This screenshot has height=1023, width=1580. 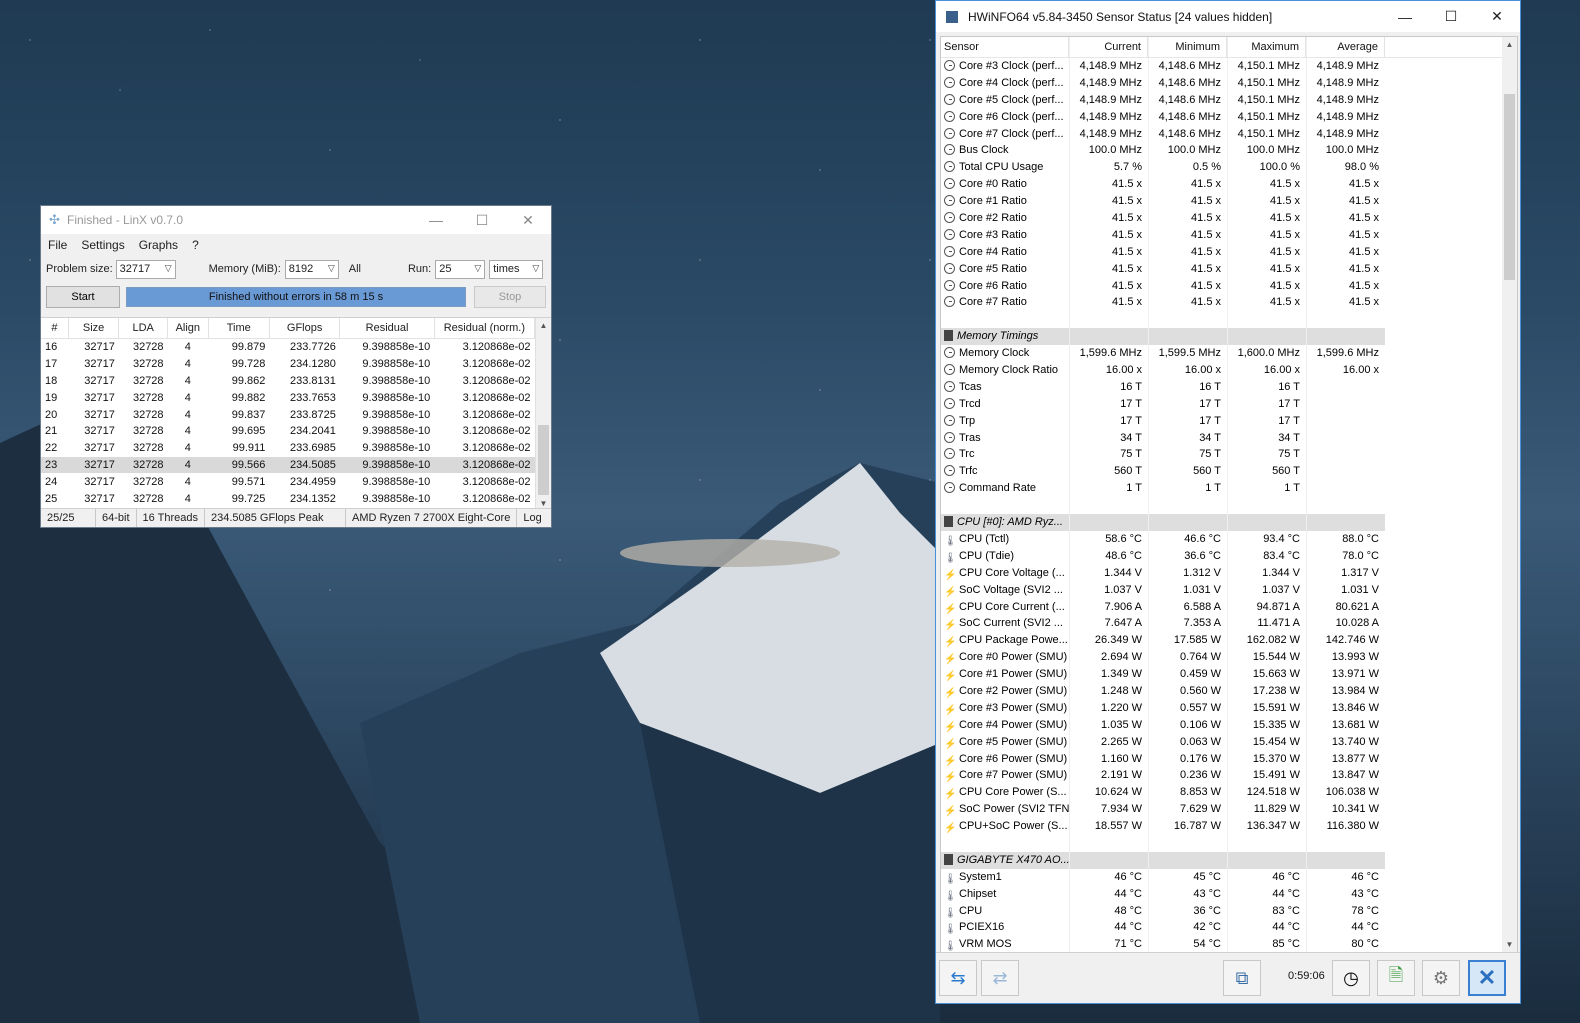 What do you see at coordinates (1229, 404) in the screenshot?
I see `sensor-row: Trcd 17 T 17 T 17 T` at bounding box center [1229, 404].